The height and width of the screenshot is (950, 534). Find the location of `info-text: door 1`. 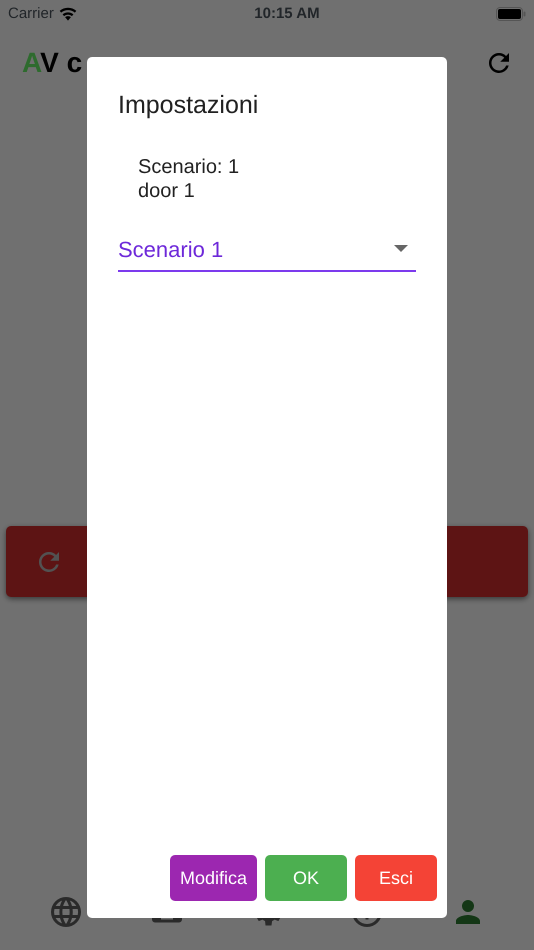

info-text: door 1 is located at coordinates (167, 190).